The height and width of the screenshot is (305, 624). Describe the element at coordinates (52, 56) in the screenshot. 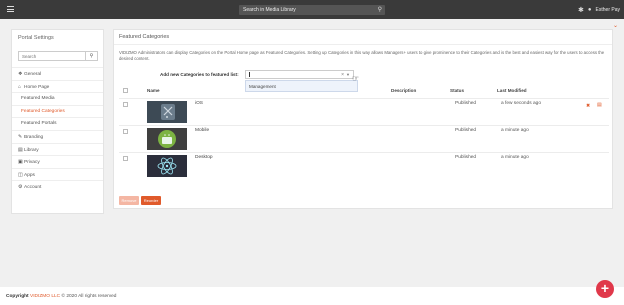

I see `sidebar-search-input` at that location.